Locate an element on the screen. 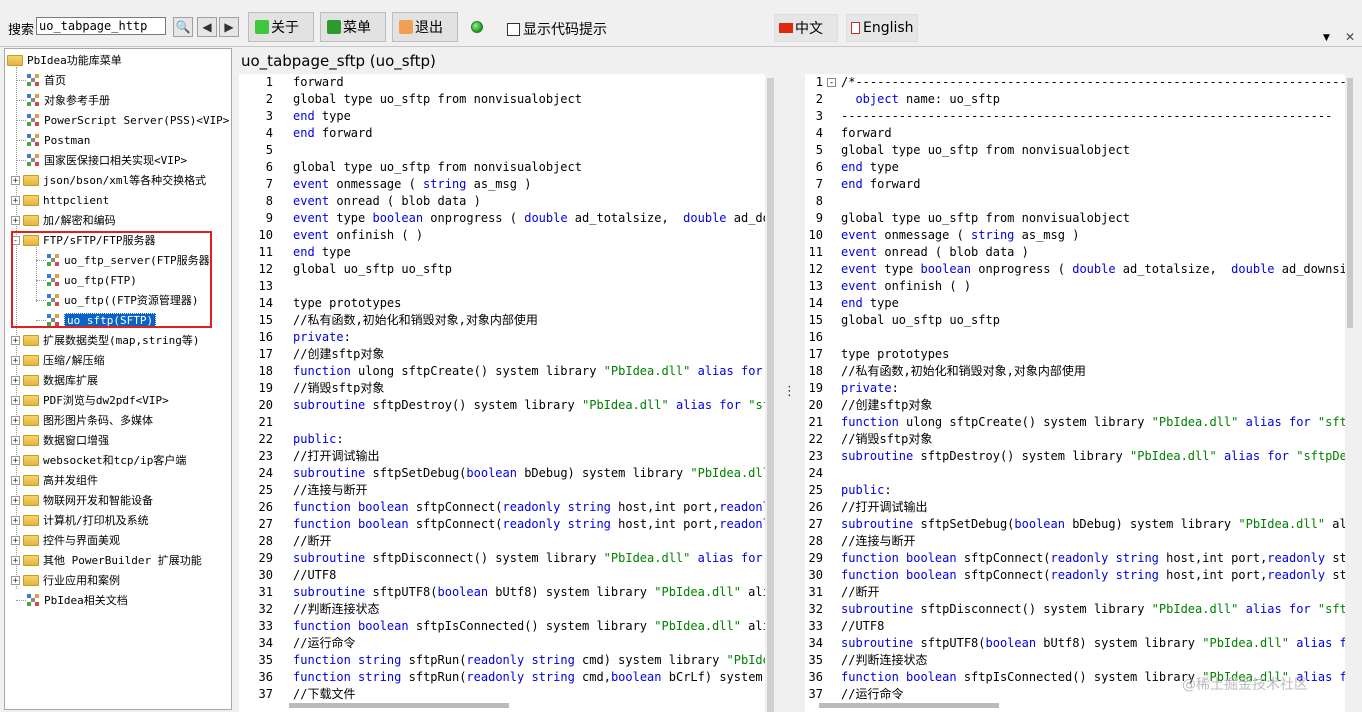  tree-folder-item: + 物联网开发和智能设备 is located at coordinates (82, 500).